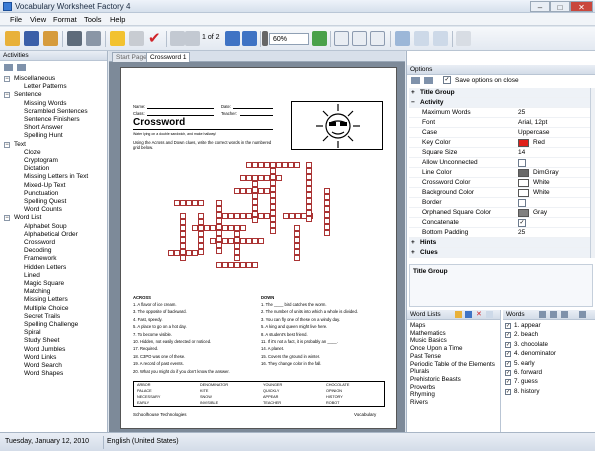 The image size is (595, 451). I want to click on tree-item: Missing Letters, so click(46, 300).